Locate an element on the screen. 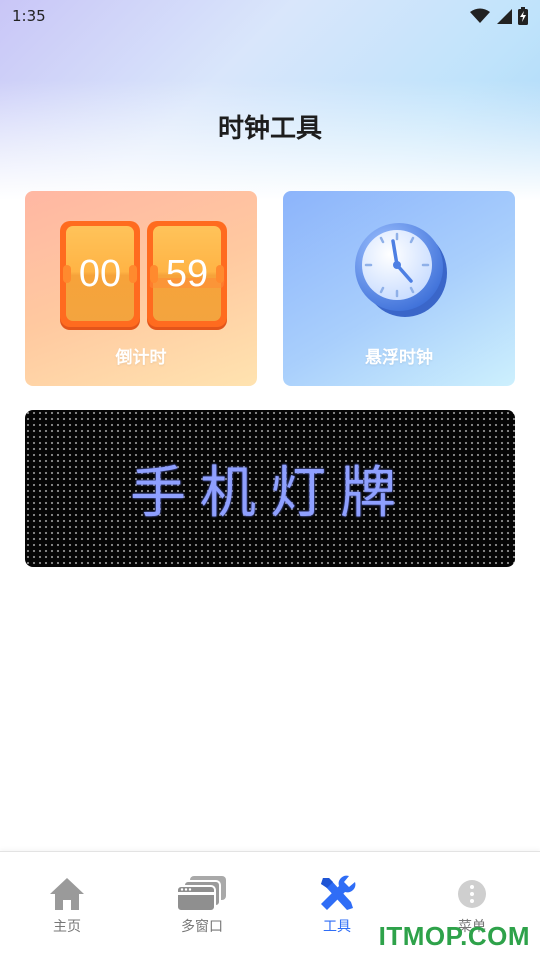 This screenshot has width=540, height=961. countdown-label: 倒计时 is located at coordinates (141, 358).